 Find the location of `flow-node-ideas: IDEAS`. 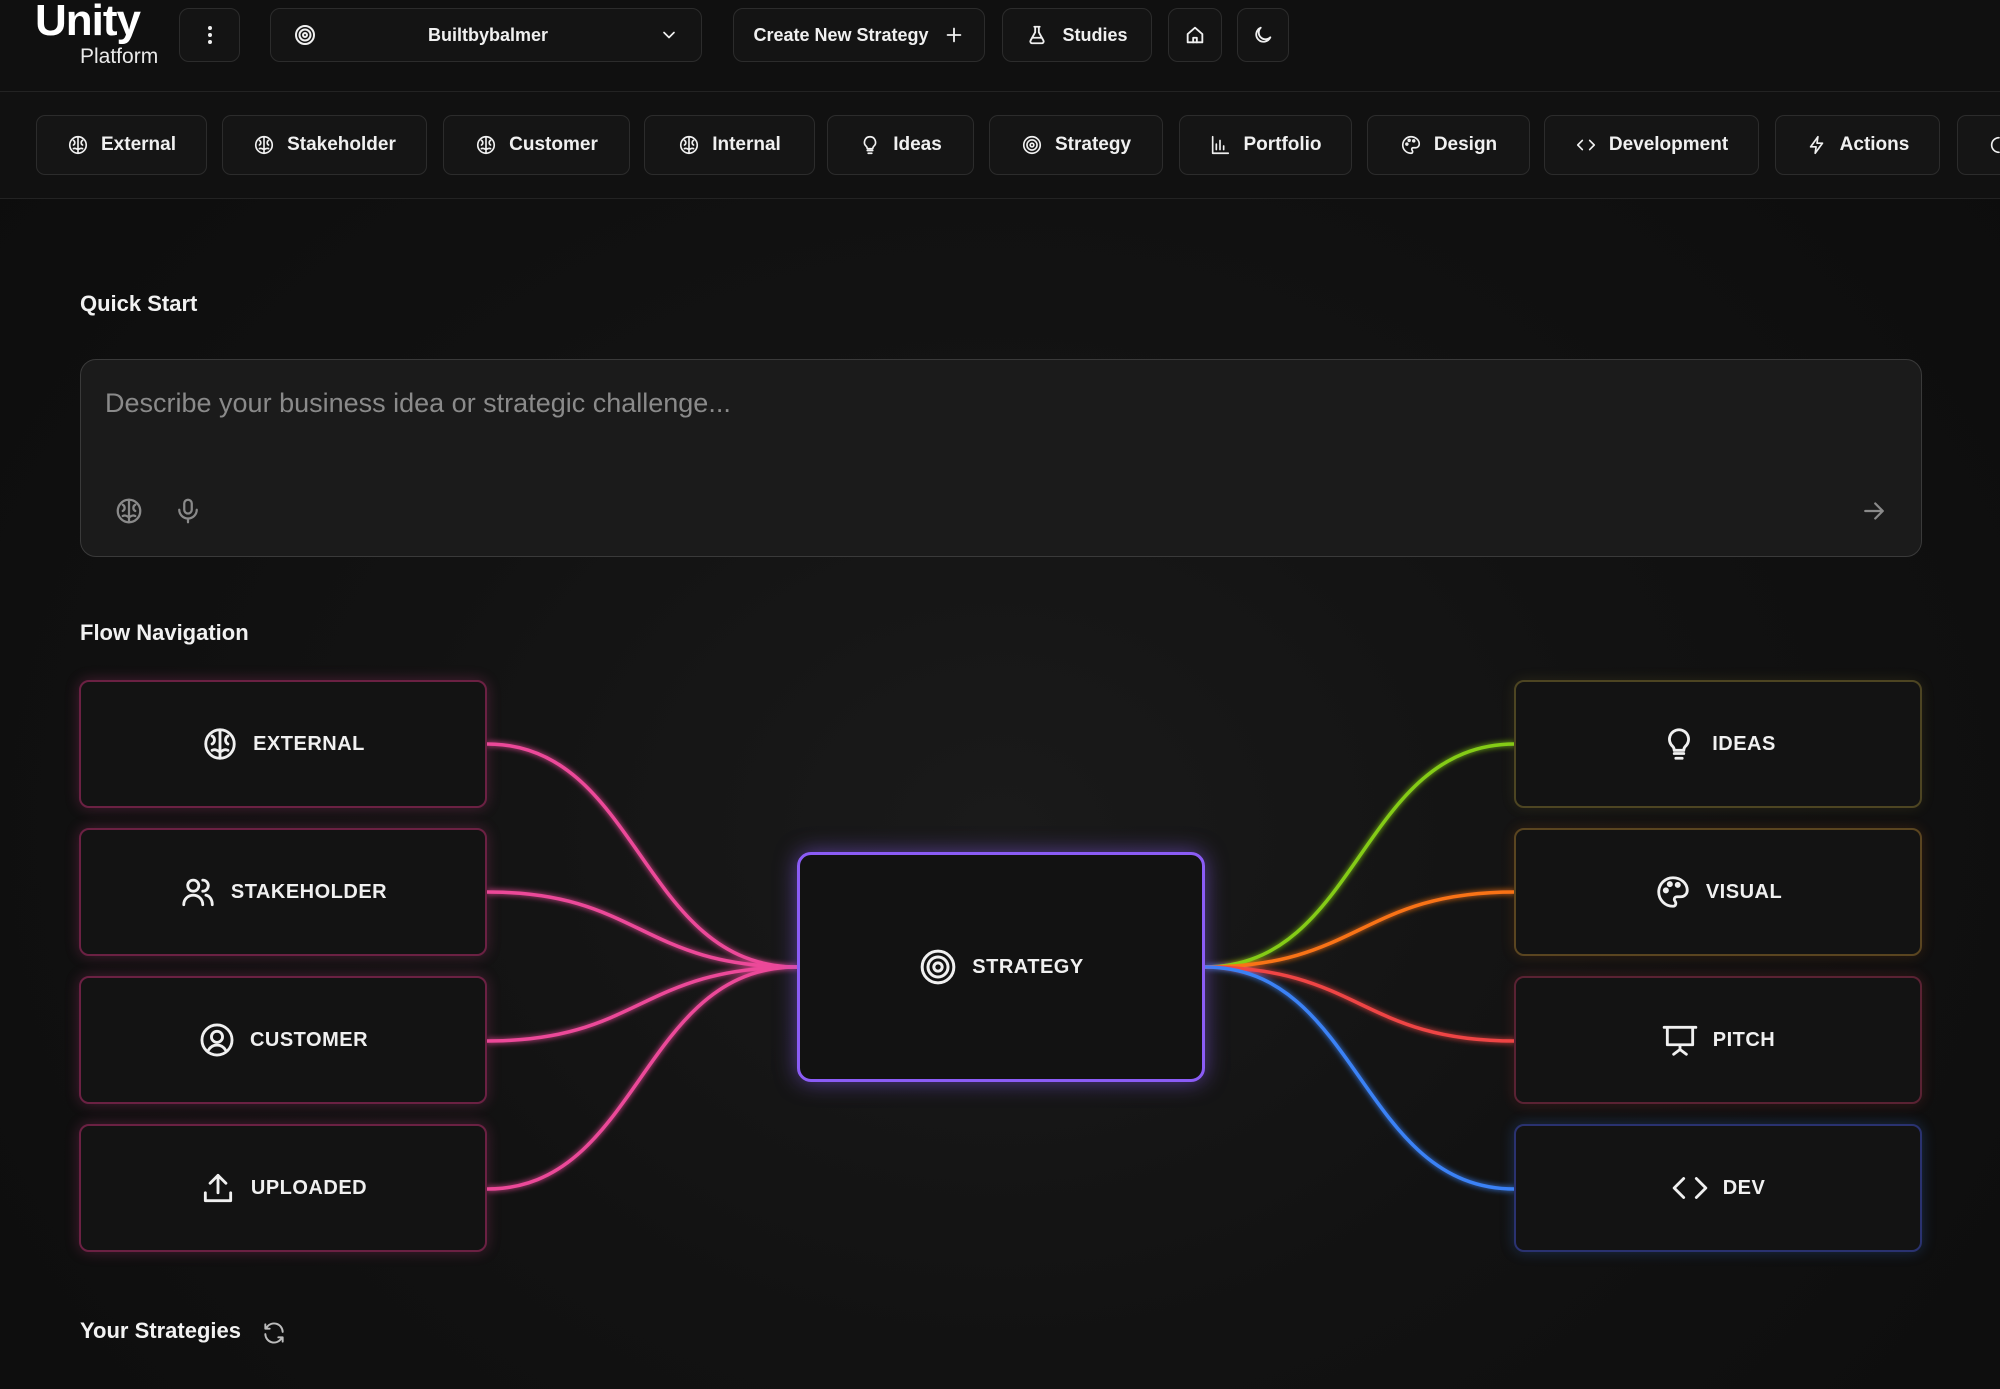

flow-node-ideas: IDEAS is located at coordinates (1718, 744).